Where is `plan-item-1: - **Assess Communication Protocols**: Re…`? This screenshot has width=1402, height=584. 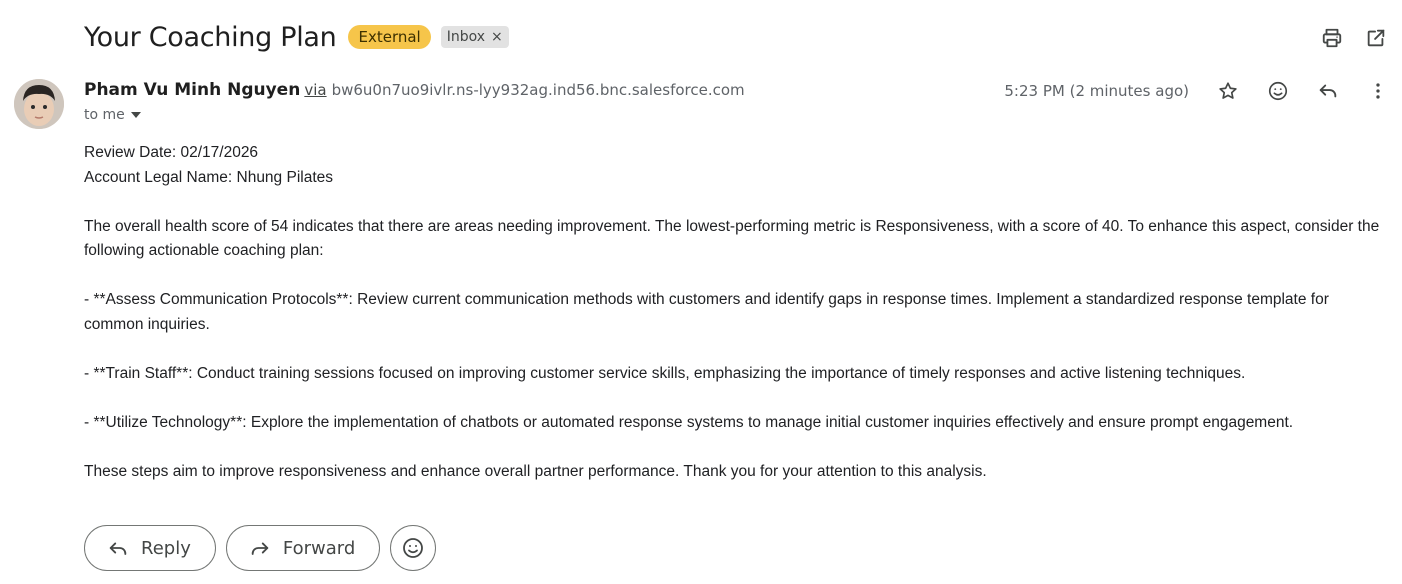
plan-item-1: - **Assess Communication Protocols**: Re… is located at coordinates (706, 312).